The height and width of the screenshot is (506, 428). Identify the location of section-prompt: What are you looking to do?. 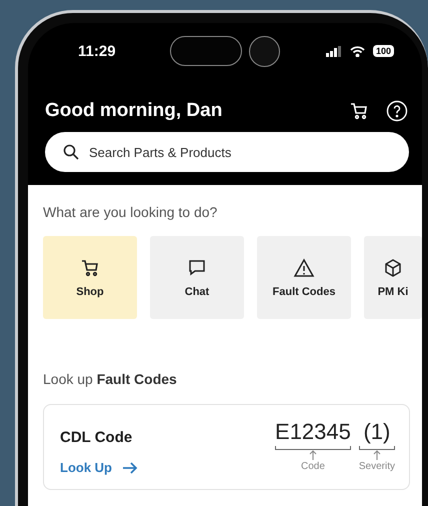
(130, 212).